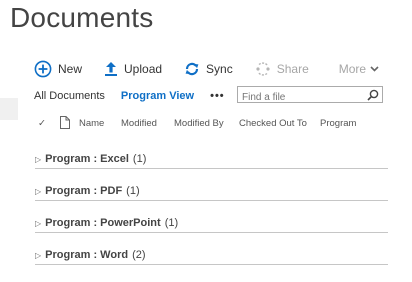 This screenshot has height=282, width=412. What do you see at coordinates (157, 96) in the screenshot?
I see `view-program-view: Program View` at bounding box center [157, 96].